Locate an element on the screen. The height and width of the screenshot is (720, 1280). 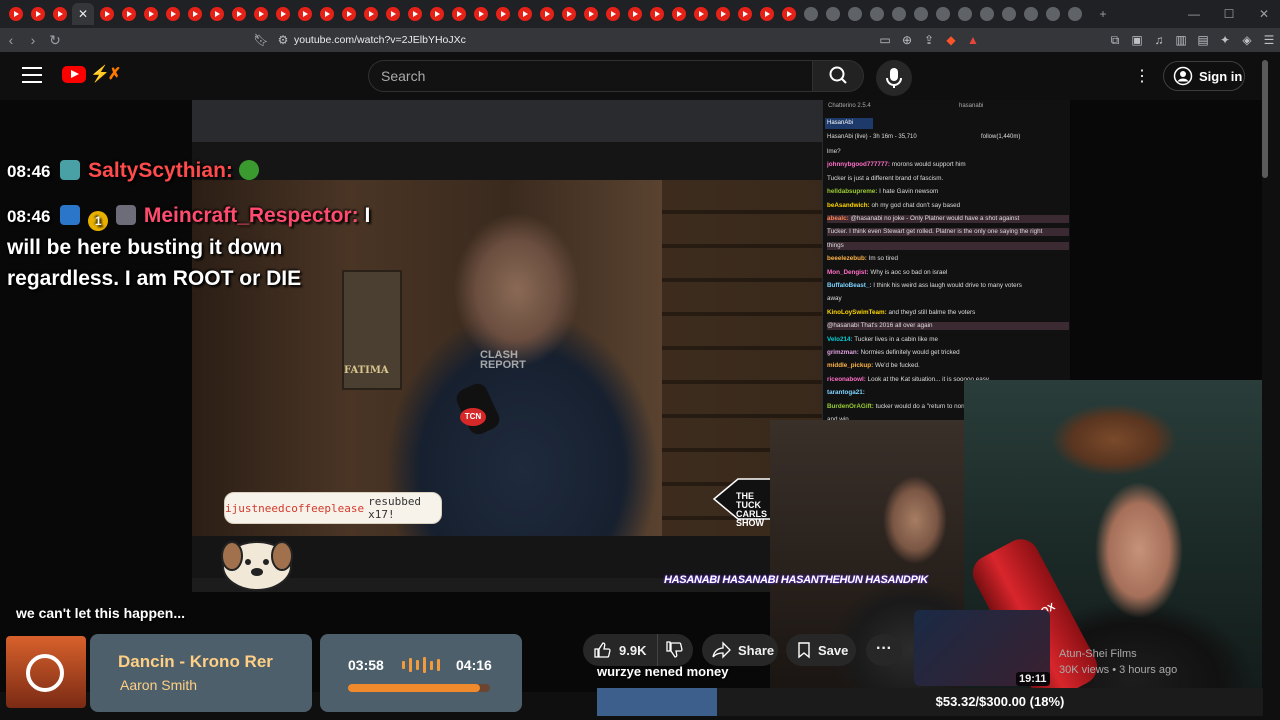
youtube-doodle-icon: ⚡✗ is located at coordinates (105, 74).